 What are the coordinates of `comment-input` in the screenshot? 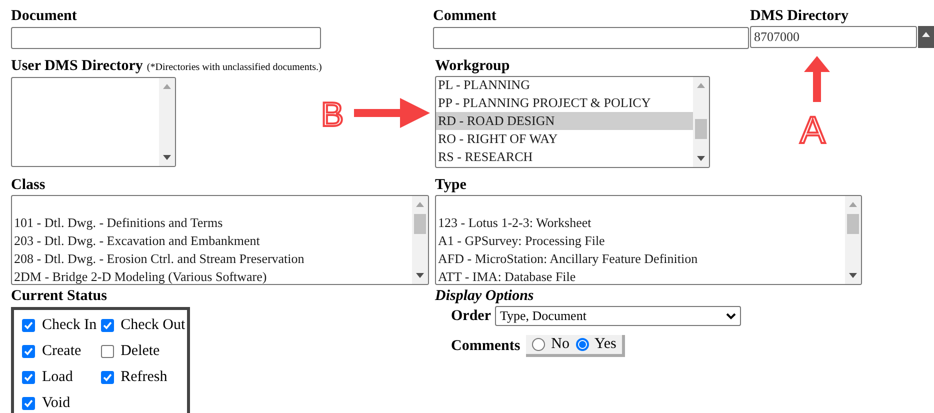 It's located at (591, 38).